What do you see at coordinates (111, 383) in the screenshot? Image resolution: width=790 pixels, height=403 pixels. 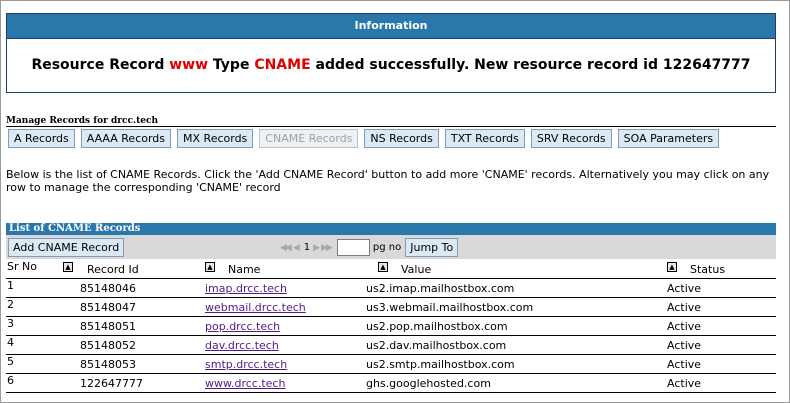 I see `record-id-cell: 122647777` at bounding box center [111, 383].